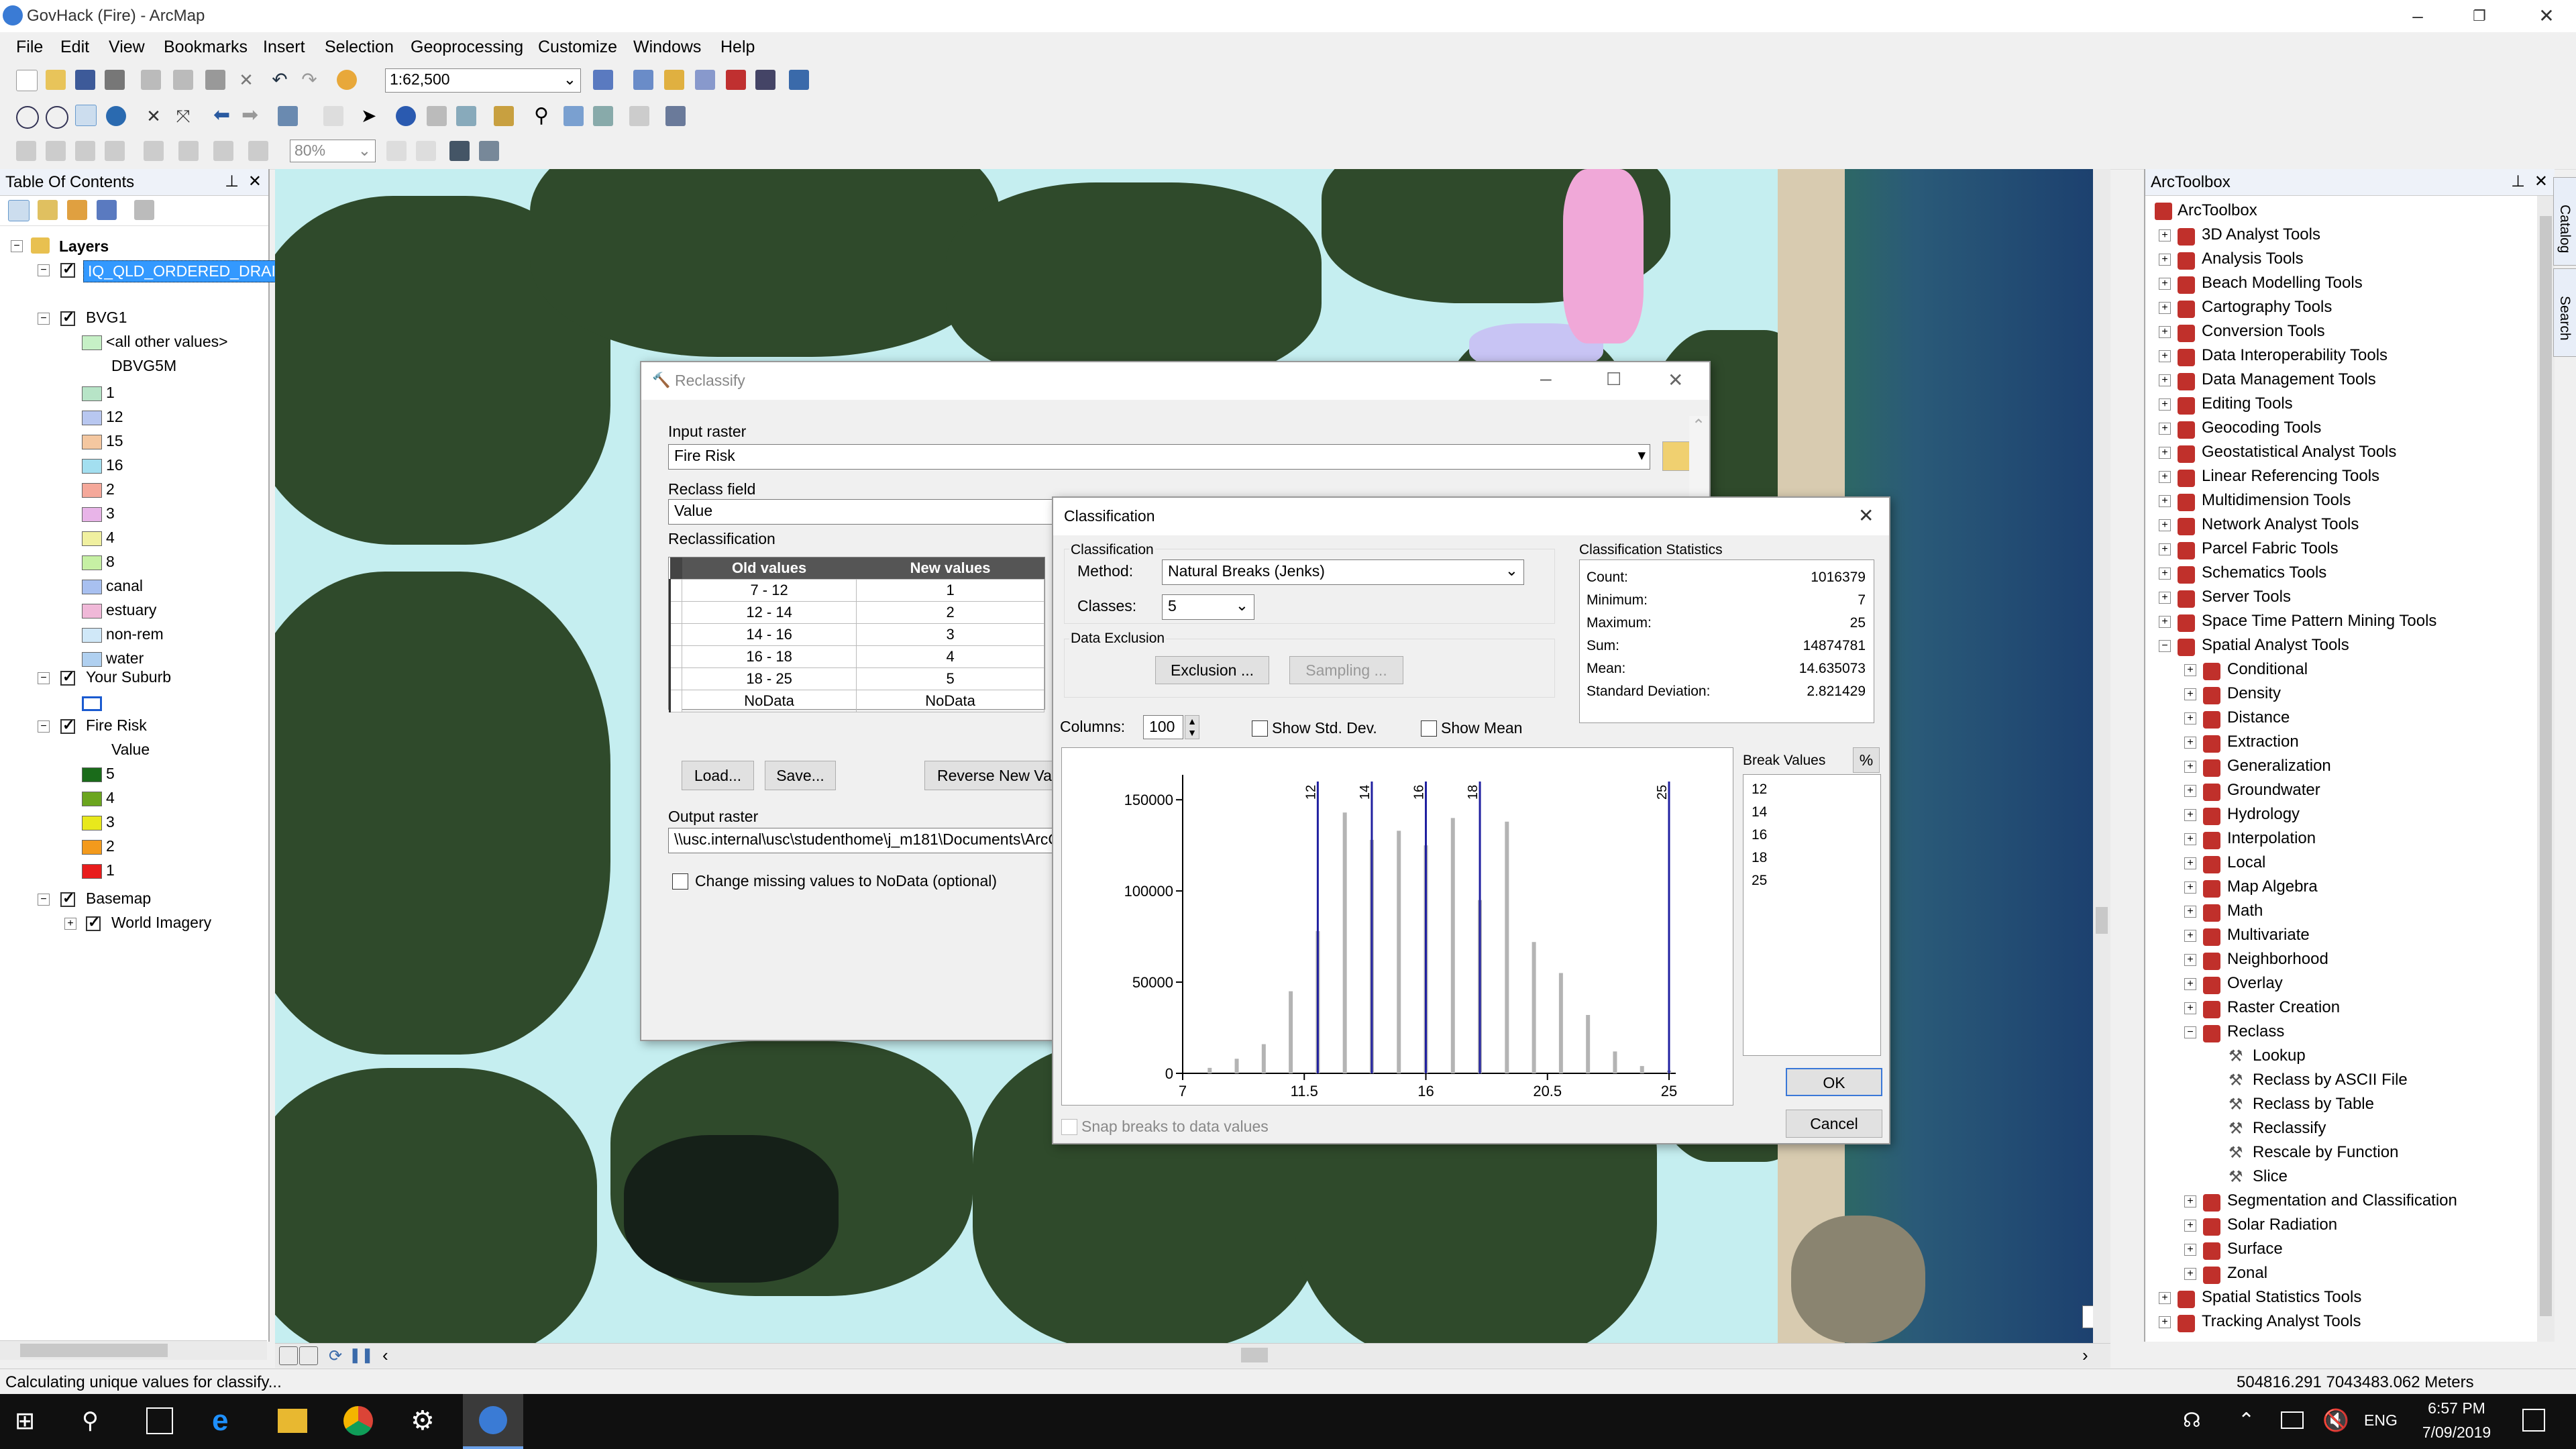 The image size is (2576, 1449). I want to click on layer-fire-risk: Fire Risk, so click(116, 725).